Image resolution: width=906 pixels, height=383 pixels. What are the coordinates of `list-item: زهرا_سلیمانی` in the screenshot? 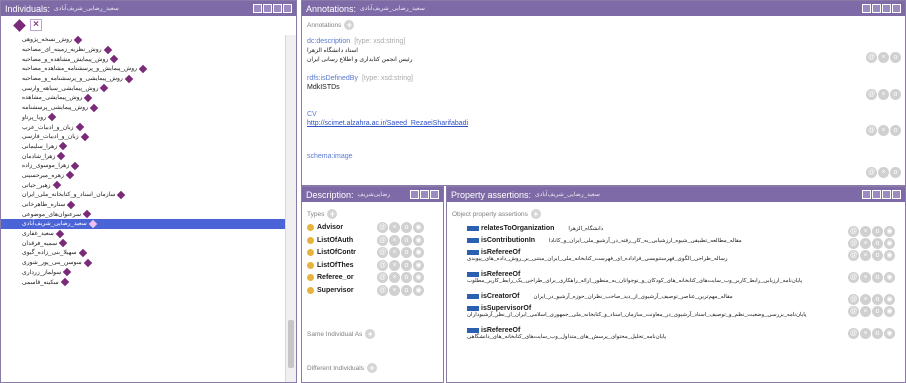 It's located at (143, 147).